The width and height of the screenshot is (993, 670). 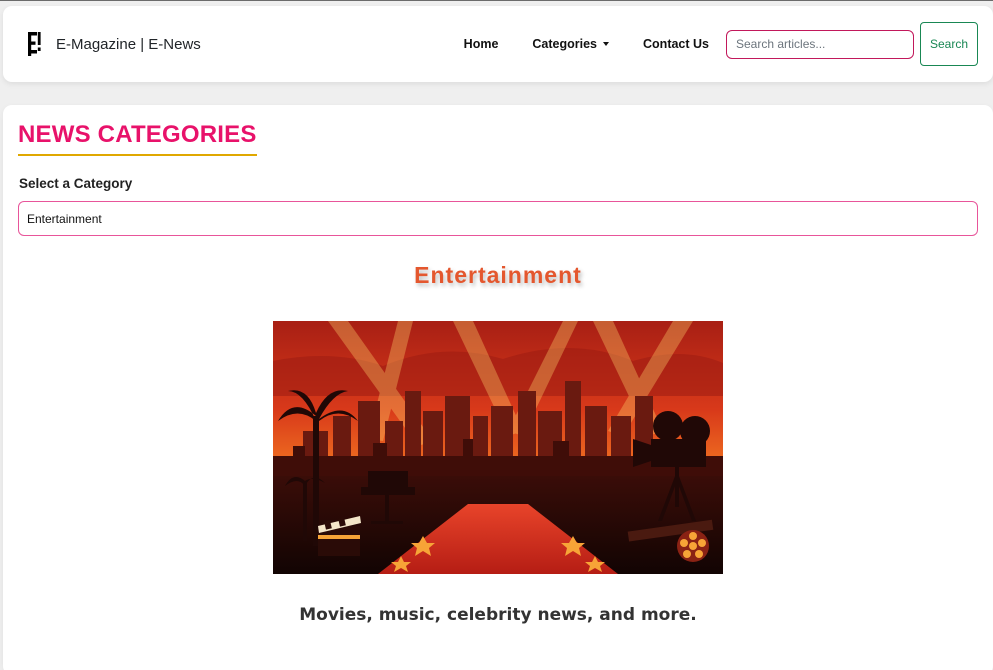 I want to click on nav-categories-dropdown: Categories, so click(x=571, y=44).